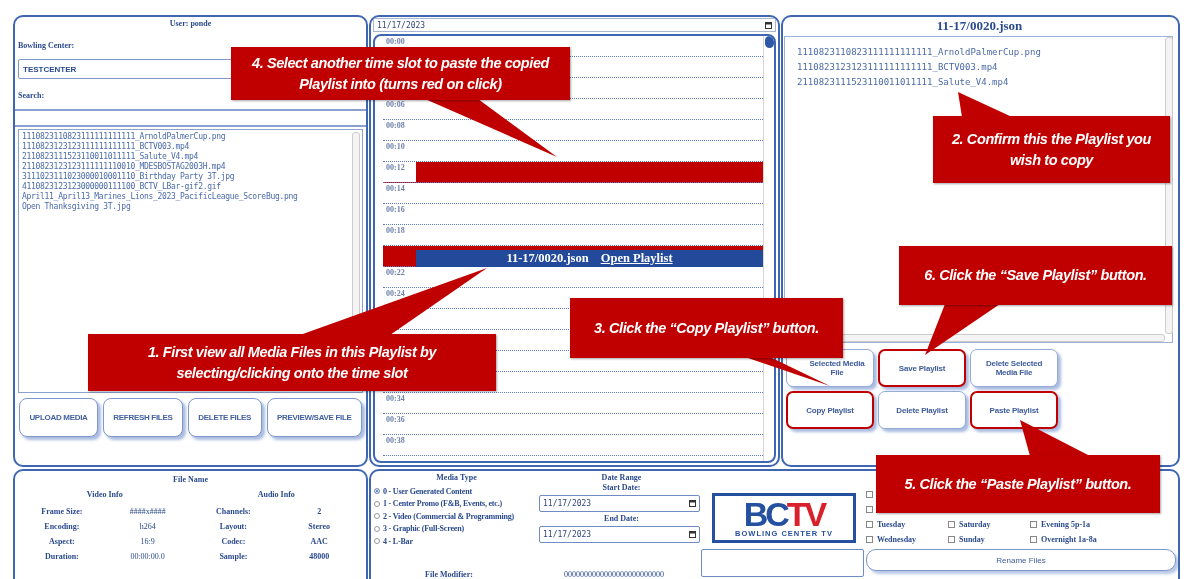 The width and height of the screenshot is (1192, 579). I want to click on time-label: 00:36, so click(395, 419).